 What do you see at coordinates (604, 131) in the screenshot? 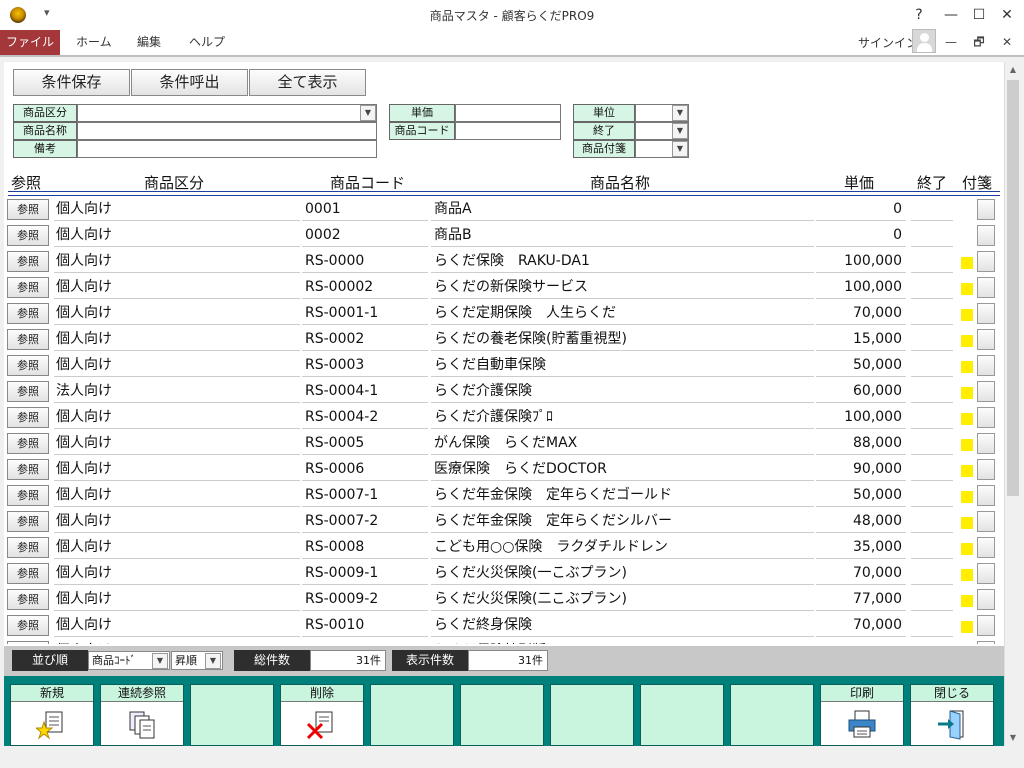
I see `end-label: 終了` at bounding box center [604, 131].